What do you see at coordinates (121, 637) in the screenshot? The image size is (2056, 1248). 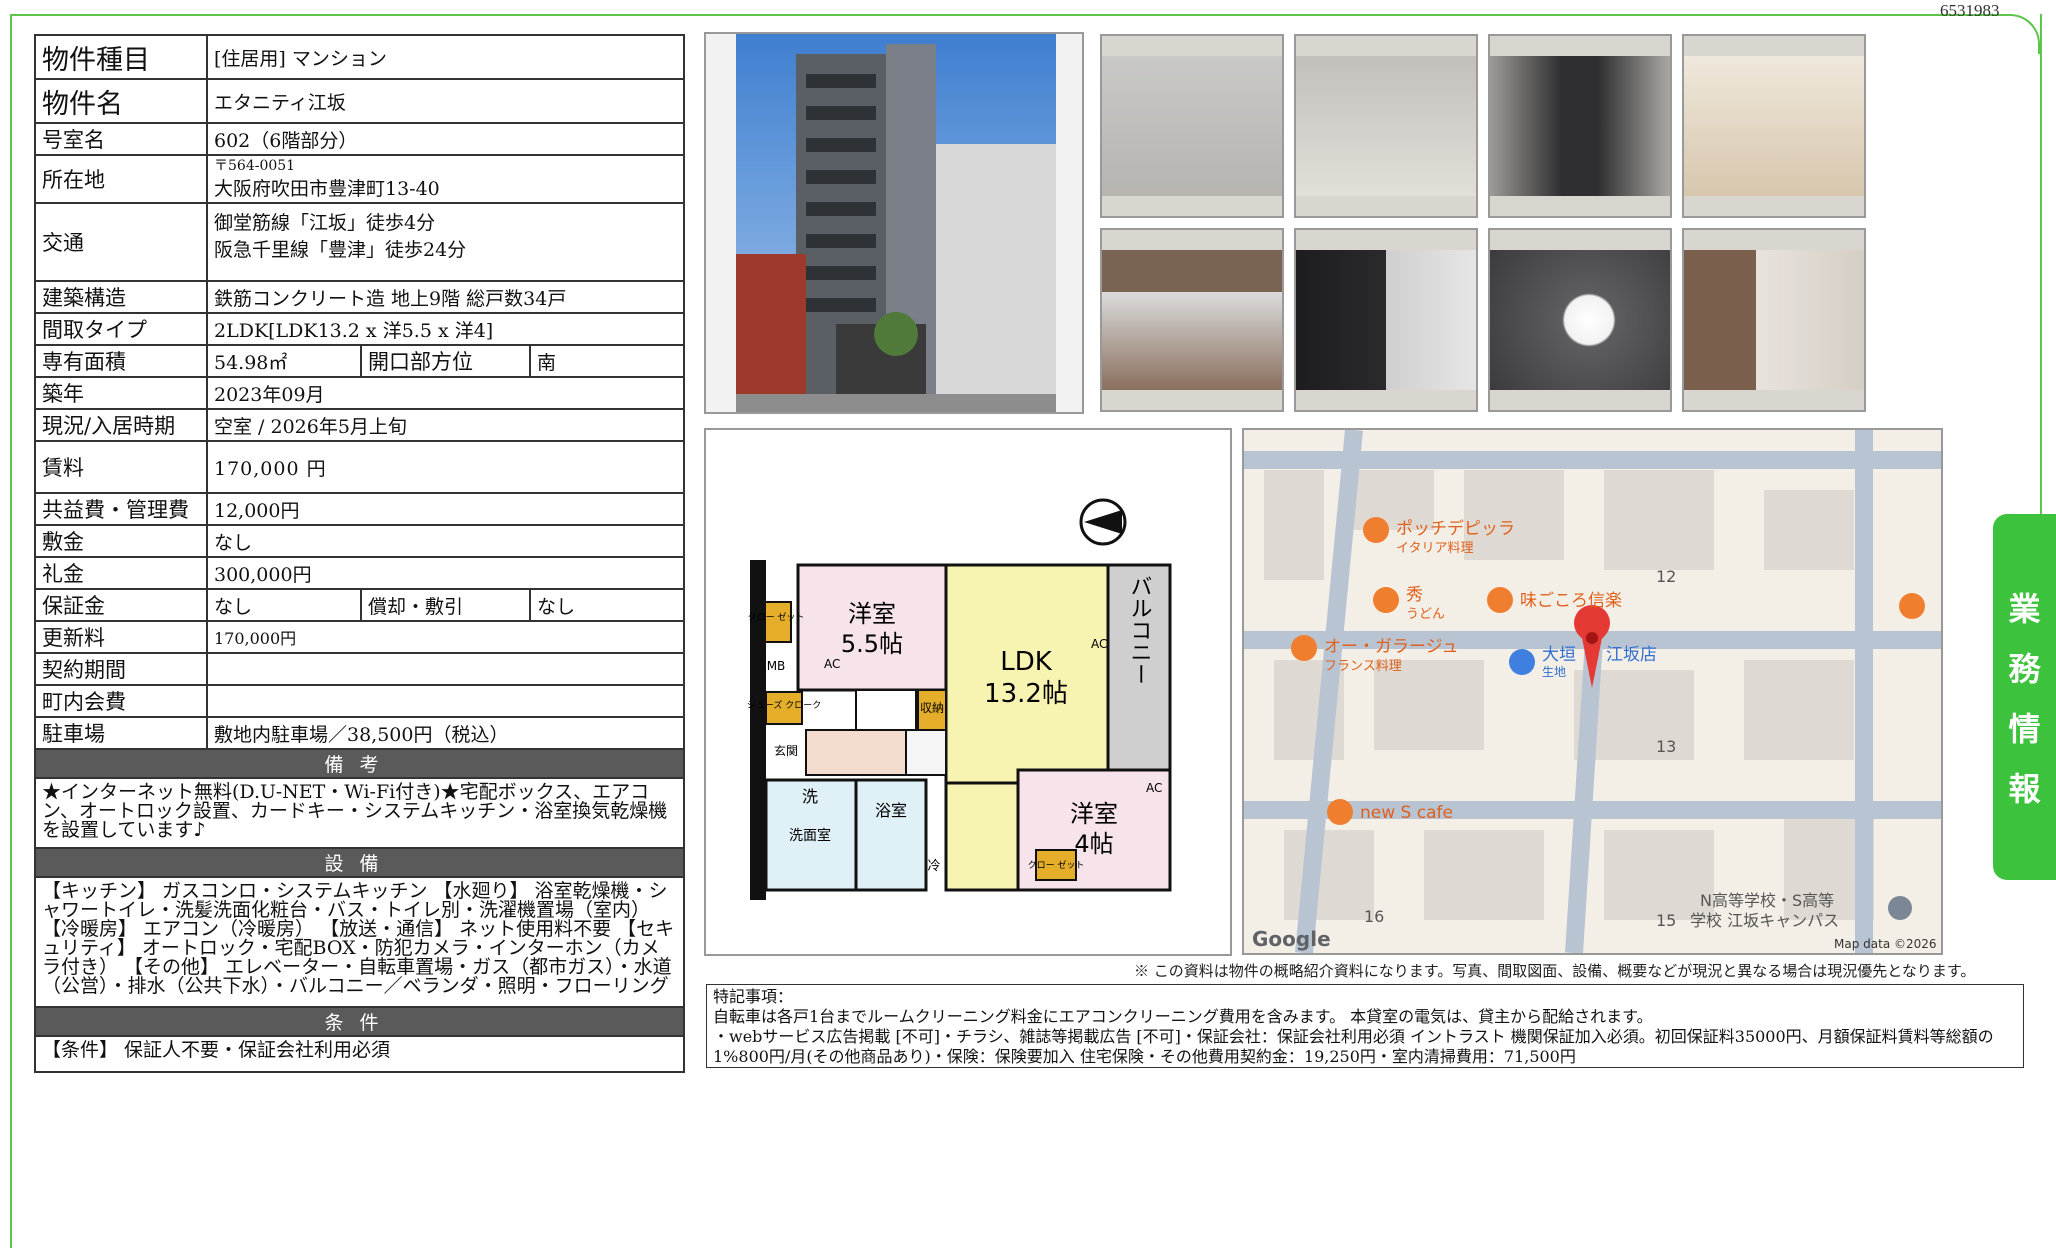 I see `renewal-label: 更新料` at bounding box center [121, 637].